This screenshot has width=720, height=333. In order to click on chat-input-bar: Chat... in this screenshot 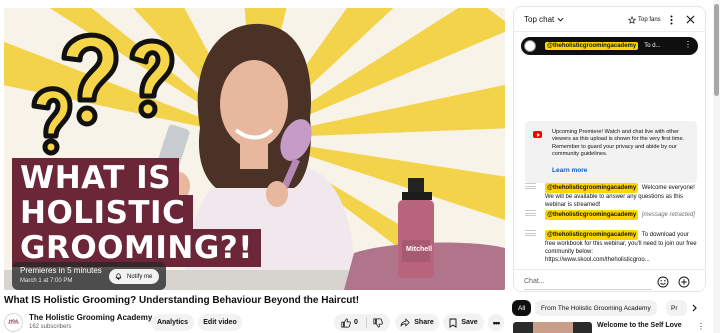, I will do `click(609, 280)`.